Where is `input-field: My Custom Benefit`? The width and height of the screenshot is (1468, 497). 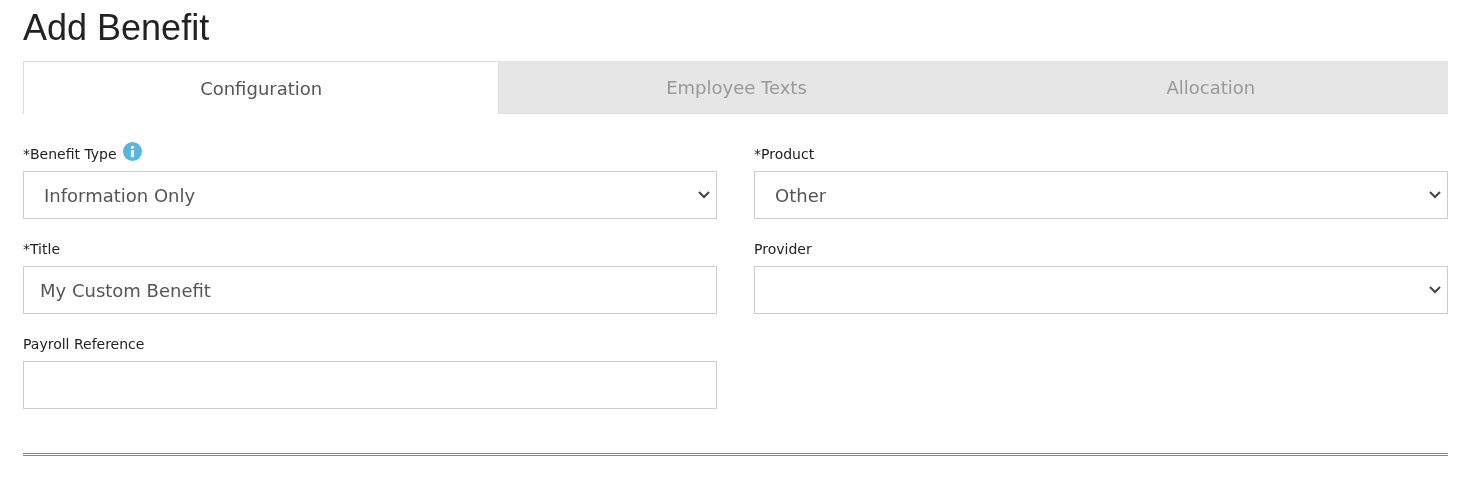
input-field: My Custom Benefit is located at coordinates (370, 290).